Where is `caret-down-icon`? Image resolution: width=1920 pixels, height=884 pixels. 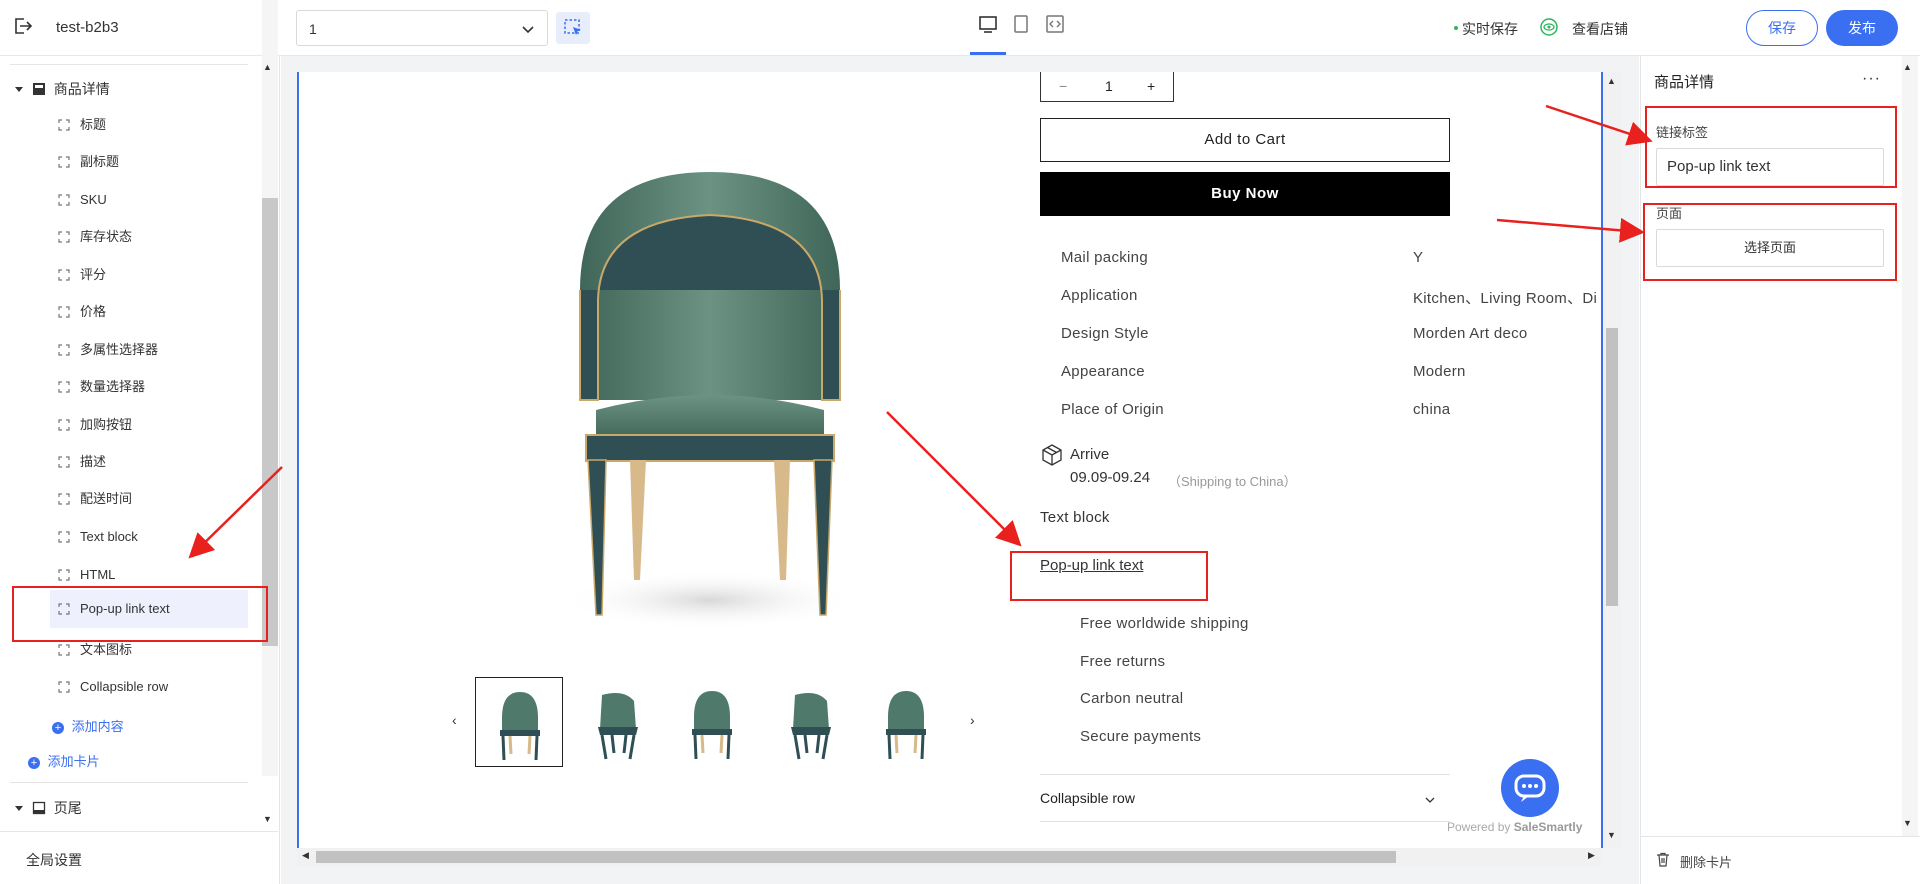 caret-down-icon is located at coordinates (19, 89).